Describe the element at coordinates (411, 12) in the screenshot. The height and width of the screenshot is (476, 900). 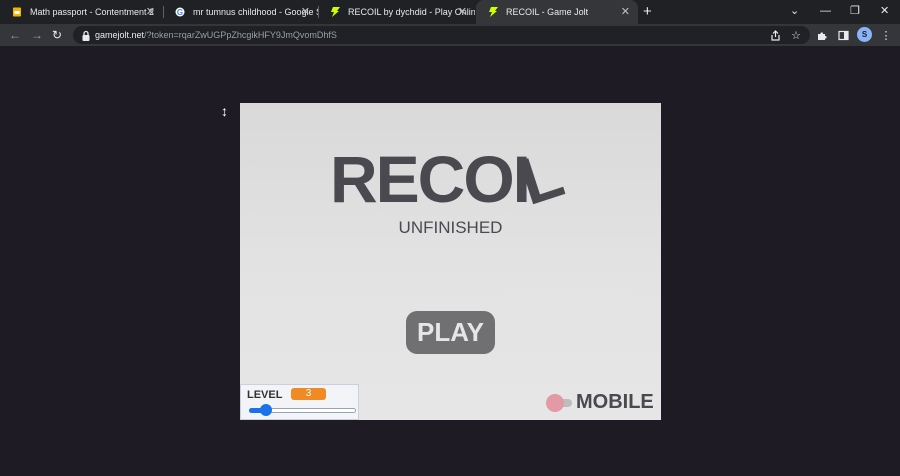
I see `tab-title: RECOIL by dychdid - Play Online` at that location.